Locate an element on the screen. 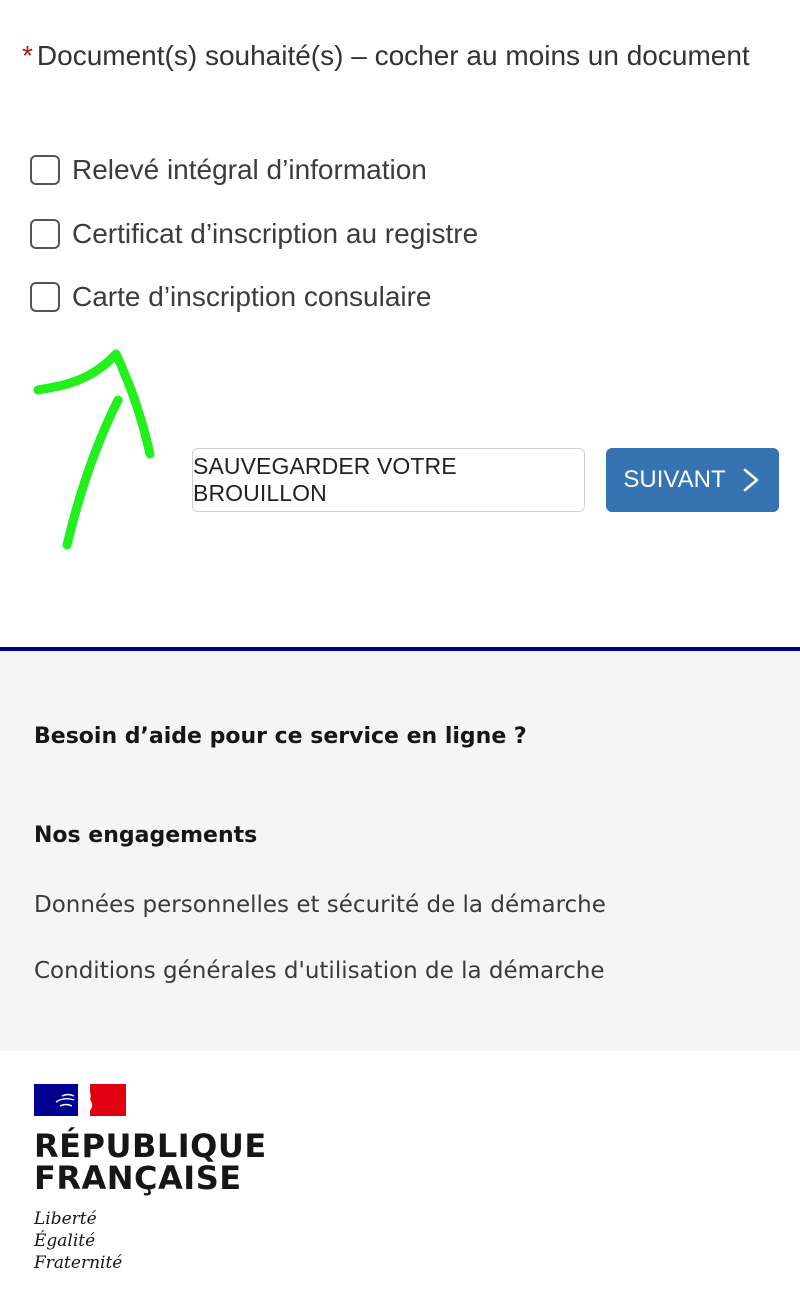 The height and width of the screenshot is (1308, 800). next-button: SUIVANT is located at coordinates (692, 480).